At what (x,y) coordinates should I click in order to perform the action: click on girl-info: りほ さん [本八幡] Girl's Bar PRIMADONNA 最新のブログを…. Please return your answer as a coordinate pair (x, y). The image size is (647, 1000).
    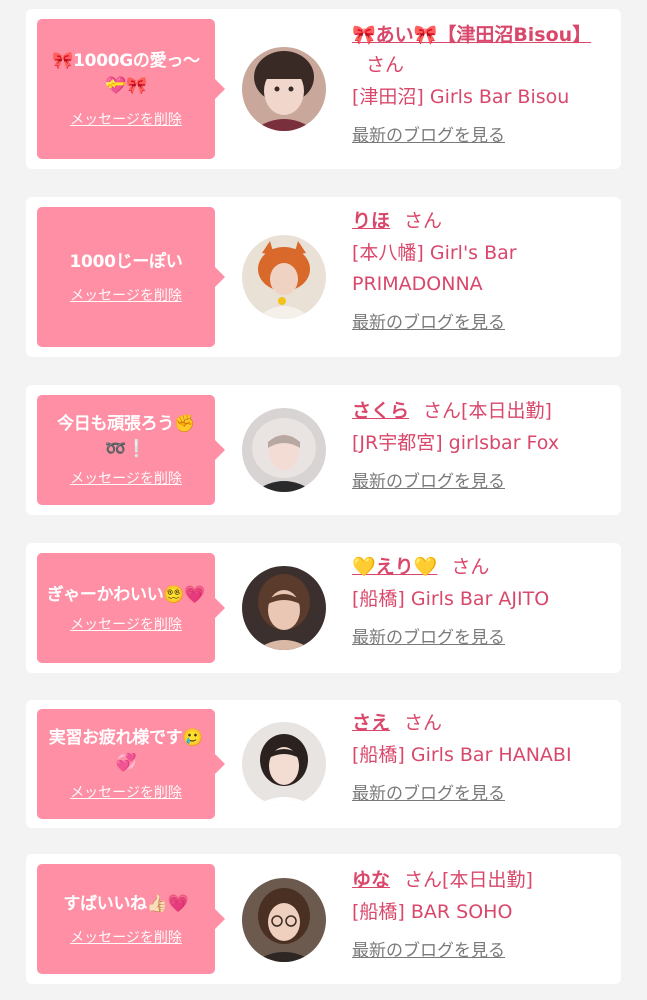
    Looking at the image, I should click on (483, 269).